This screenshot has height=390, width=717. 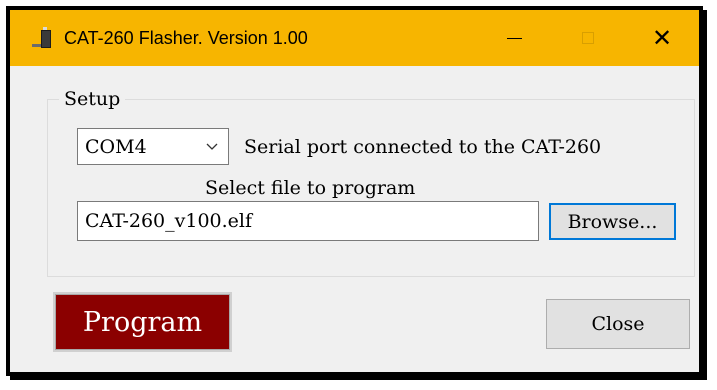 I want to click on close-icon: ✕, so click(x=662, y=38).